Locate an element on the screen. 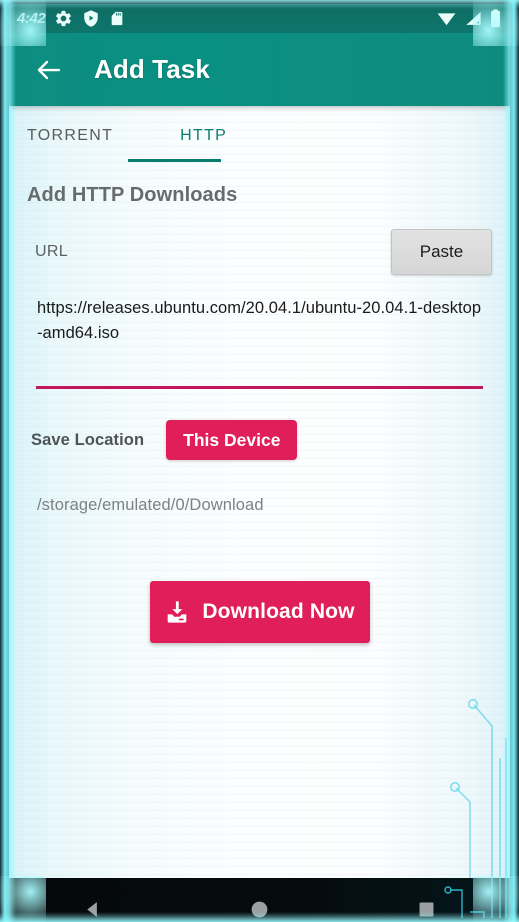 The width and height of the screenshot is (519, 922). download-button-wrap: Download Now is located at coordinates (259, 612).